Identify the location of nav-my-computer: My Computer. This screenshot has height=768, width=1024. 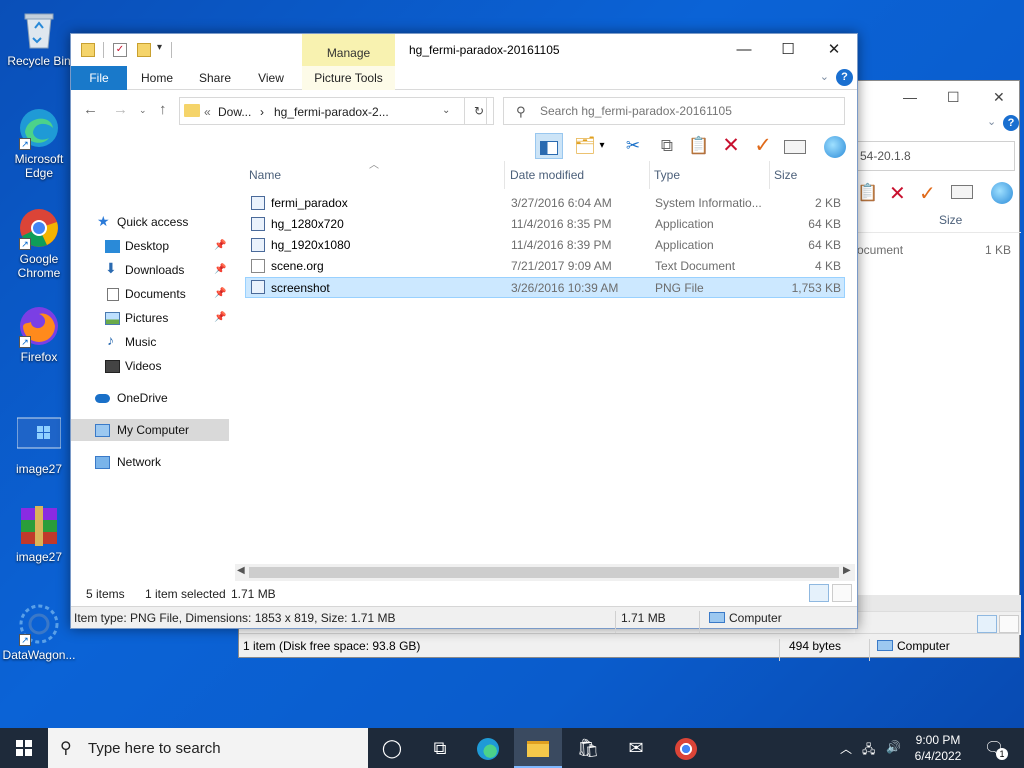
(150, 430).